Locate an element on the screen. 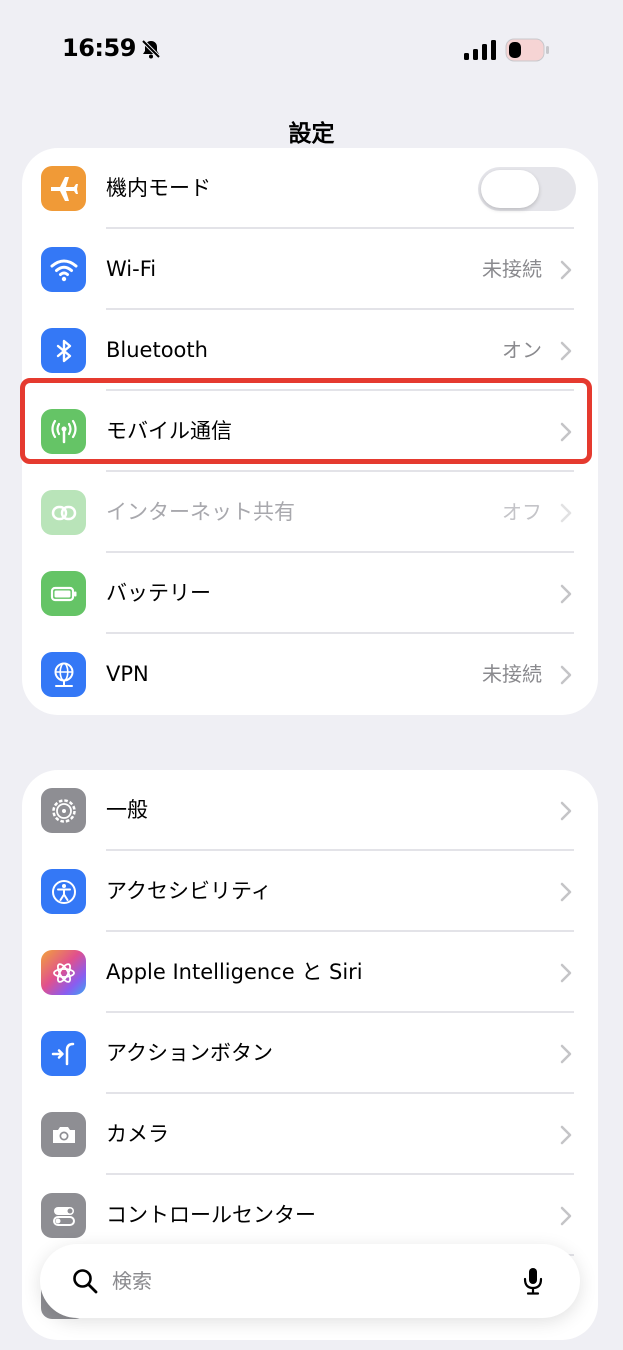 This screenshot has height=1350, width=623. accessibility-icon is located at coordinates (63, 891).